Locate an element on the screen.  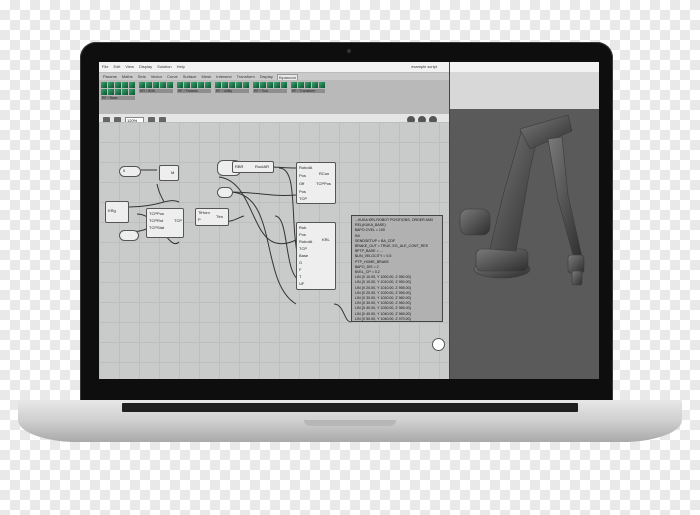
port-g: G is located at coordinates (301, 262).